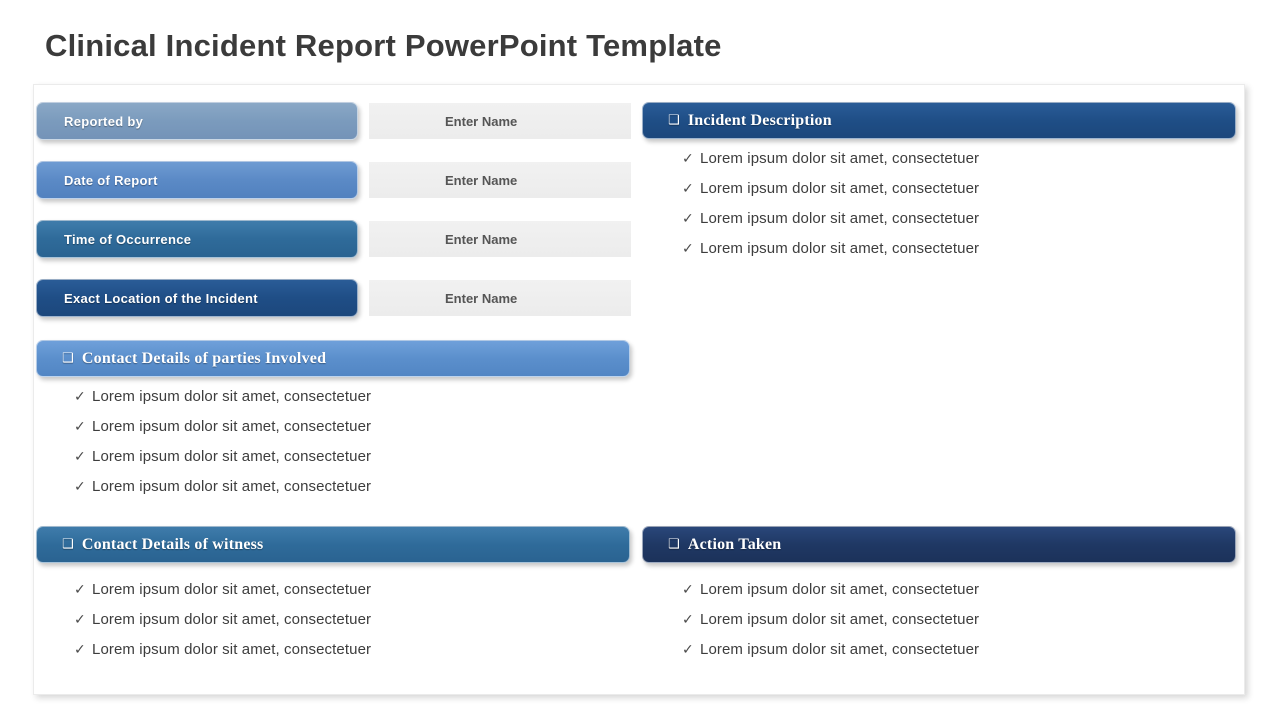 The width and height of the screenshot is (1280, 720). I want to click on field-label-date-of-report: Date of Report, so click(197, 180).